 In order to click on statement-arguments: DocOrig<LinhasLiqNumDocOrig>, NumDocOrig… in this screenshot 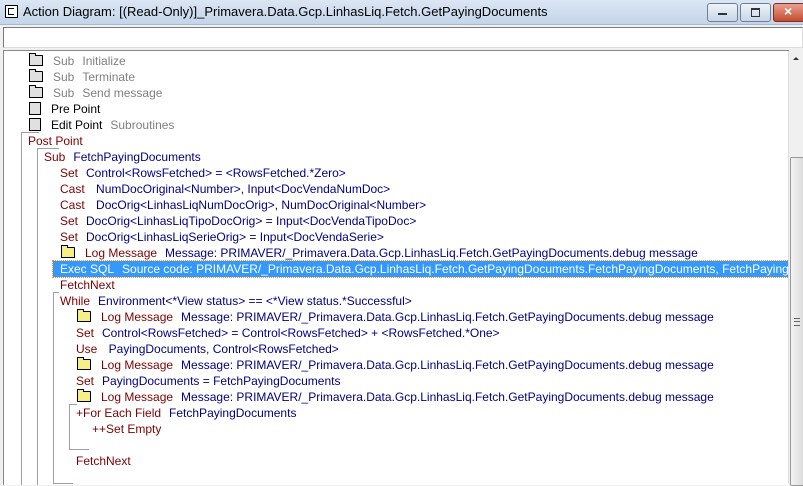, I will do `click(259, 205)`.